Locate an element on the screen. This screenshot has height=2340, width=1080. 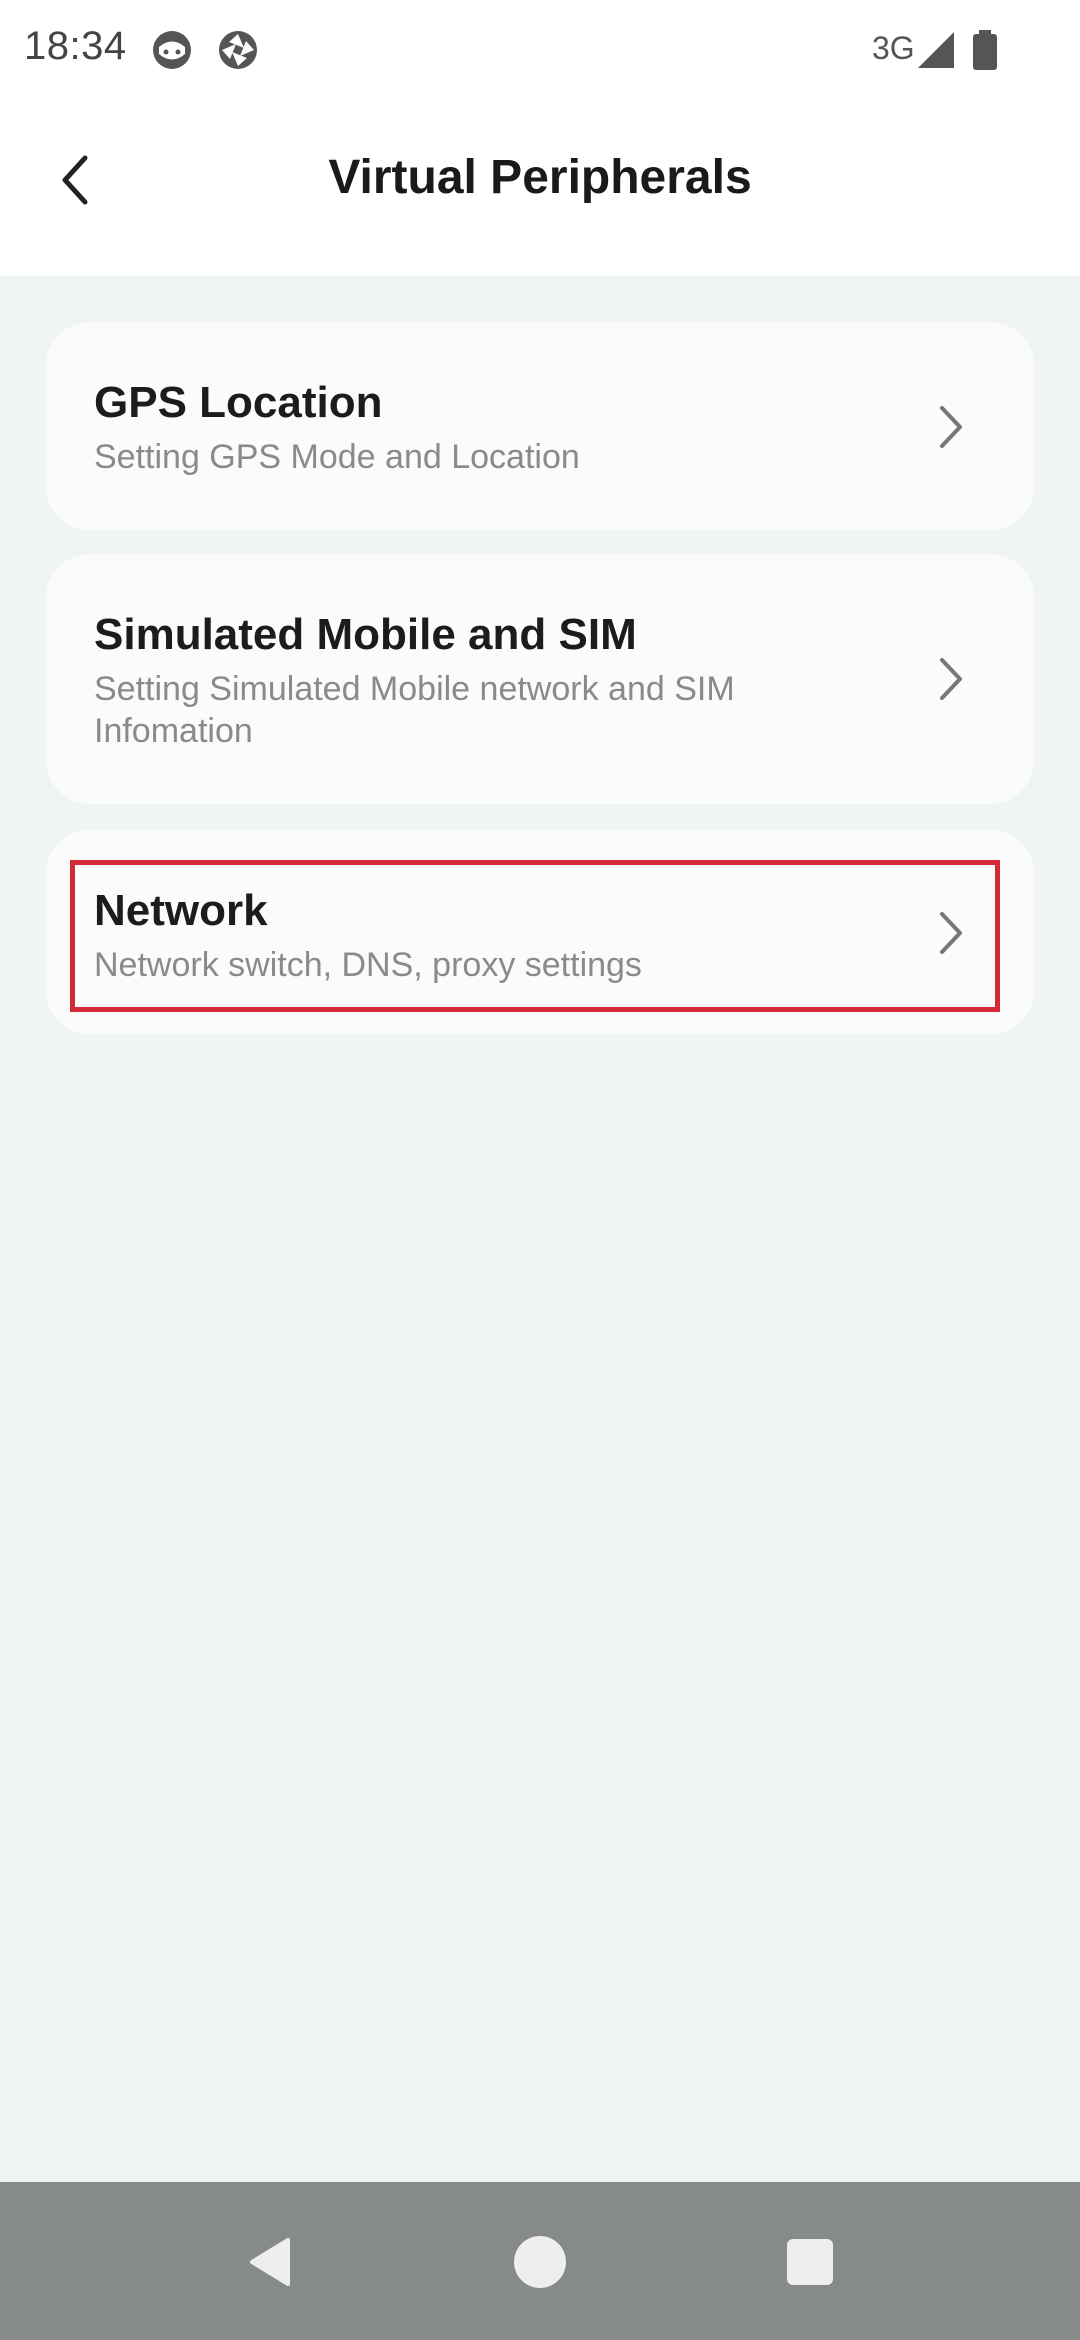
shutter-icon is located at coordinates (238, 50).